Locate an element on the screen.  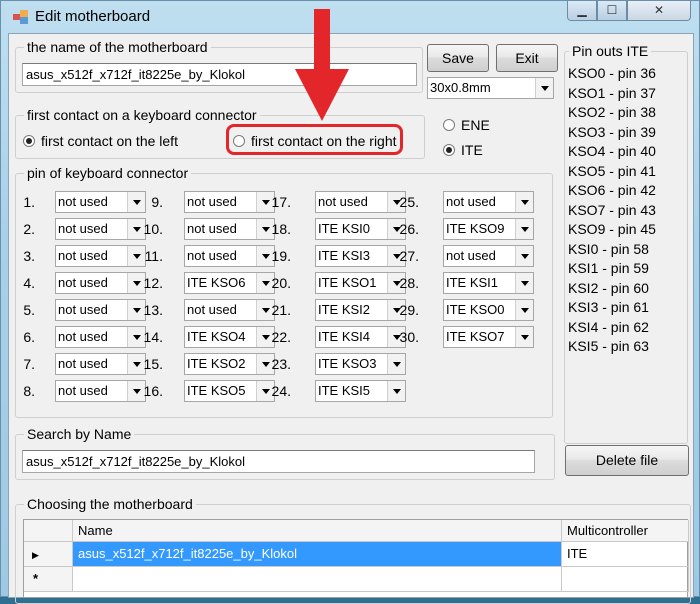
pin-select: ITE KSO2 is located at coordinates (229, 364).